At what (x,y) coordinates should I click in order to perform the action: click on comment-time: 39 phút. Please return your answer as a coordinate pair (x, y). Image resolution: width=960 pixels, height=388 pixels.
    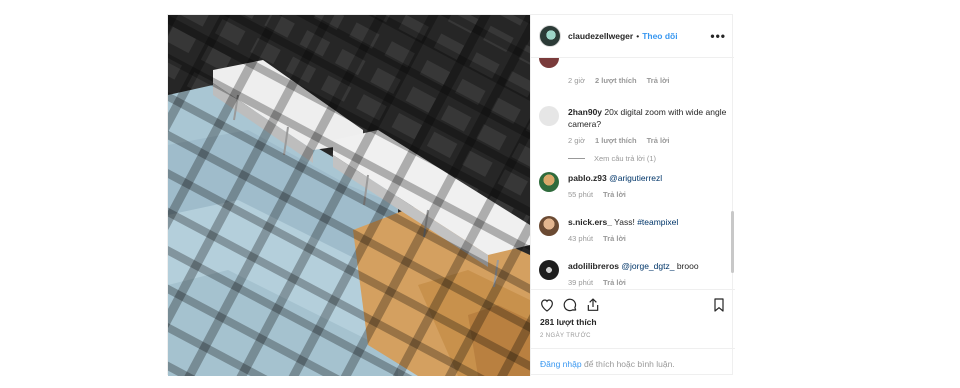
    Looking at the image, I should click on (580, 282).